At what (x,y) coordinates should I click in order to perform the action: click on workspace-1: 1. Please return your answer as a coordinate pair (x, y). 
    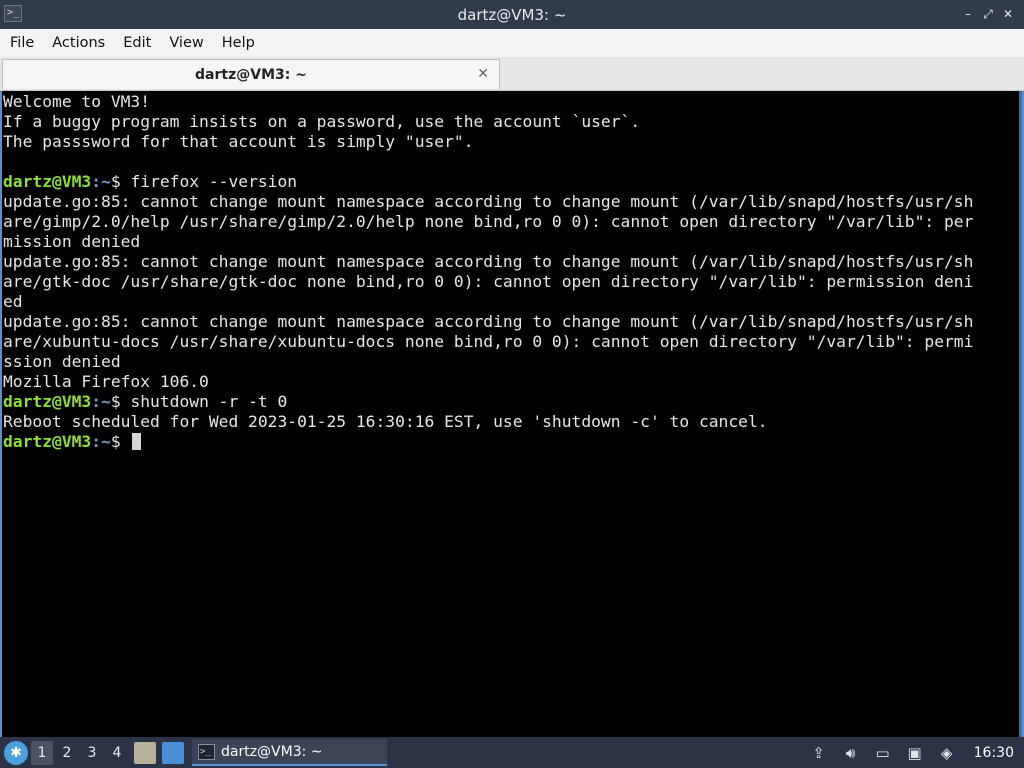
    Looking at the image, I should click on (42, 752).